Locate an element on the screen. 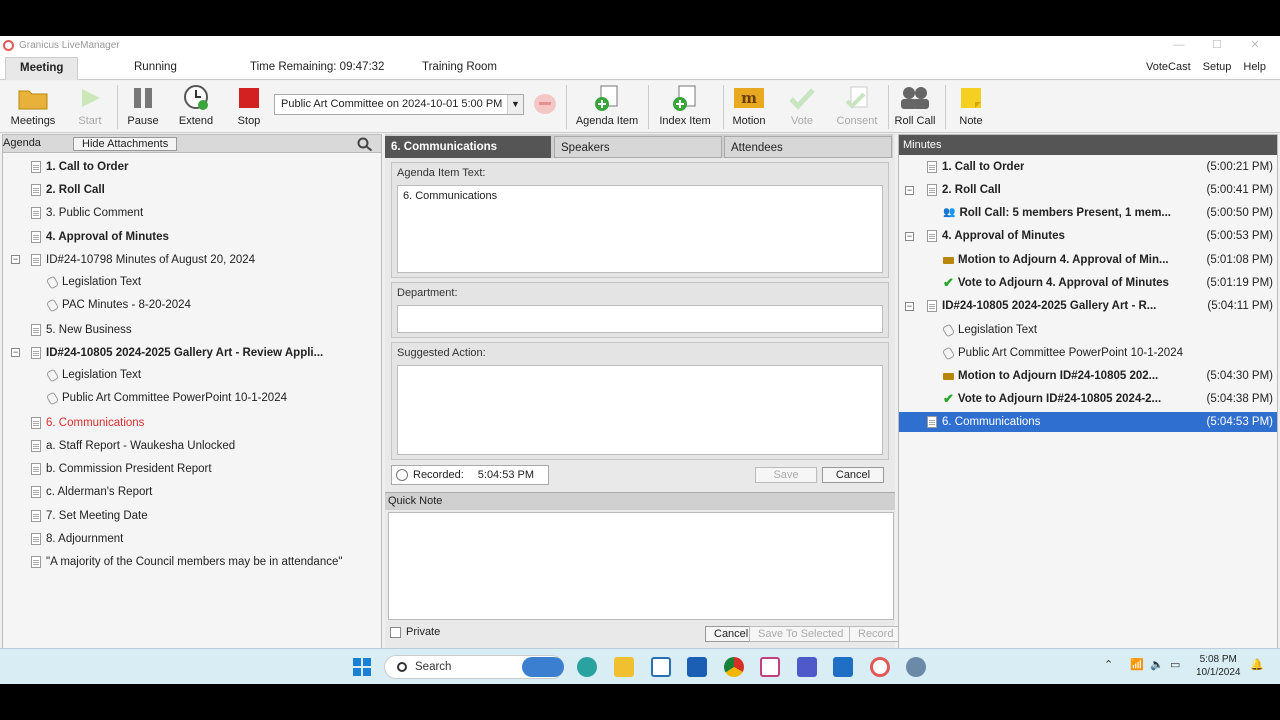  windows-taskbar: Search ⌃ 📶 🔈 ▭ 5:08 PM 10/1/2024 🔔 is located at coordinates (640, 666).